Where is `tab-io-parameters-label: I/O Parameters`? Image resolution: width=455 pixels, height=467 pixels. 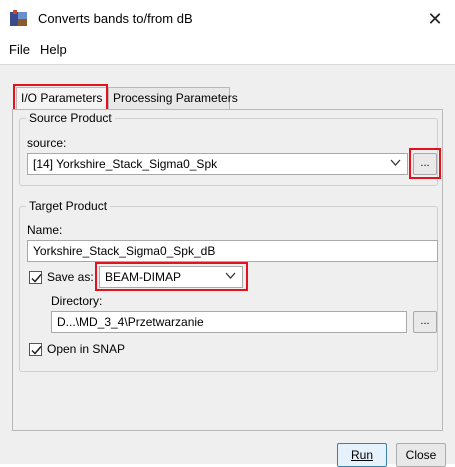
tab-io-parameters-label: I/O Parameters is located at coordinates (62, 98).